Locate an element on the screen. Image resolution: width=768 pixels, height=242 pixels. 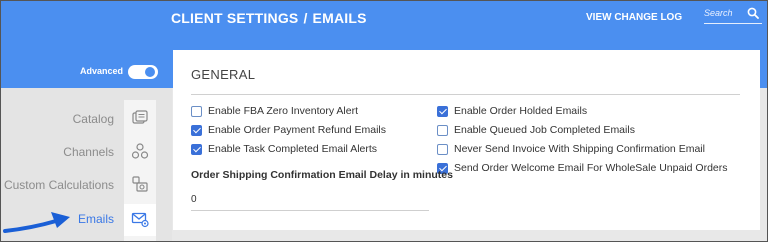
option-task-completed-email-alerts: Enable Task Completed Email Alerts is located at coordinates (284, 149).